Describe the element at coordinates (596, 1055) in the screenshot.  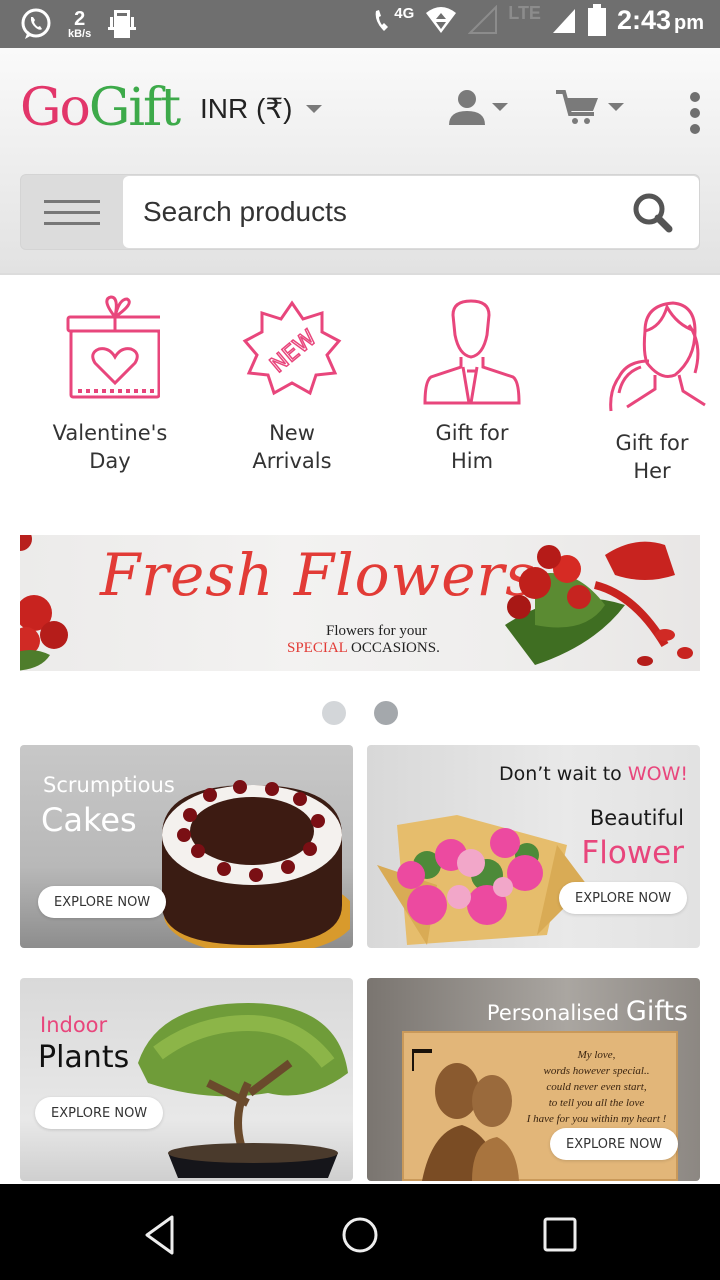
I see `plaque-line: My love,` at that location.